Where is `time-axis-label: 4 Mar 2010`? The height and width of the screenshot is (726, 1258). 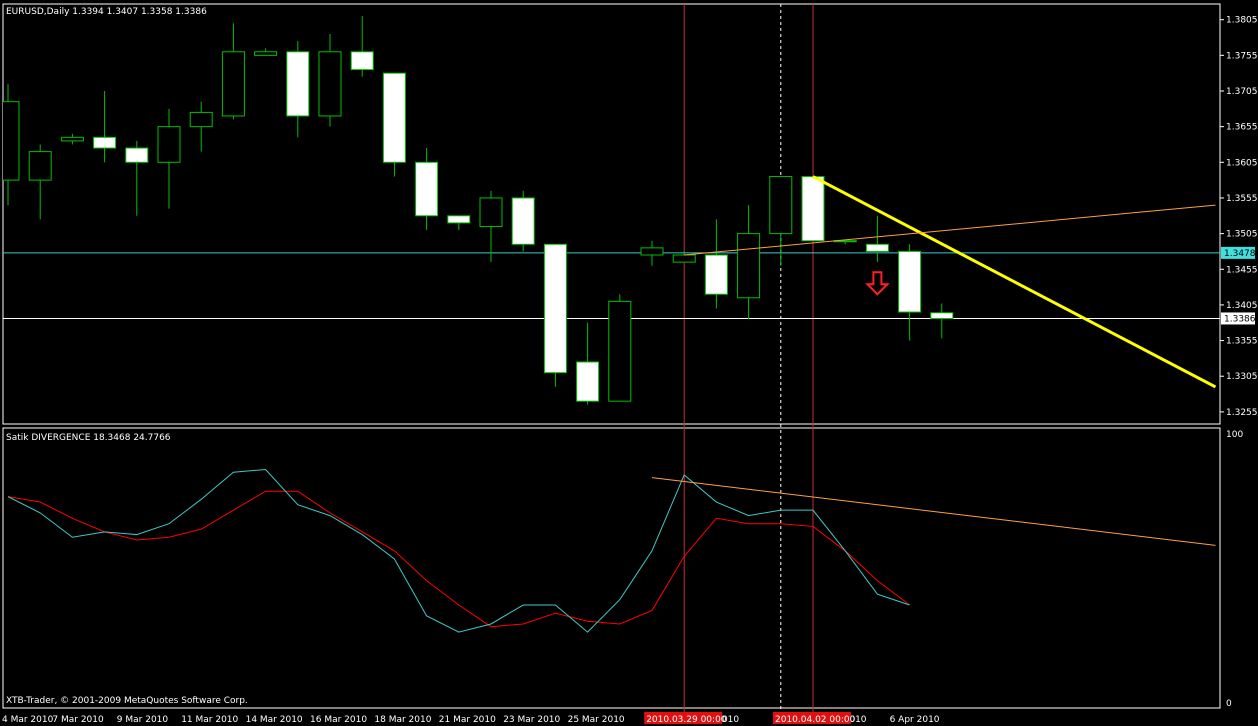
time-axis-label: 4 Mar 2010 is located at coordinates (28, 720).